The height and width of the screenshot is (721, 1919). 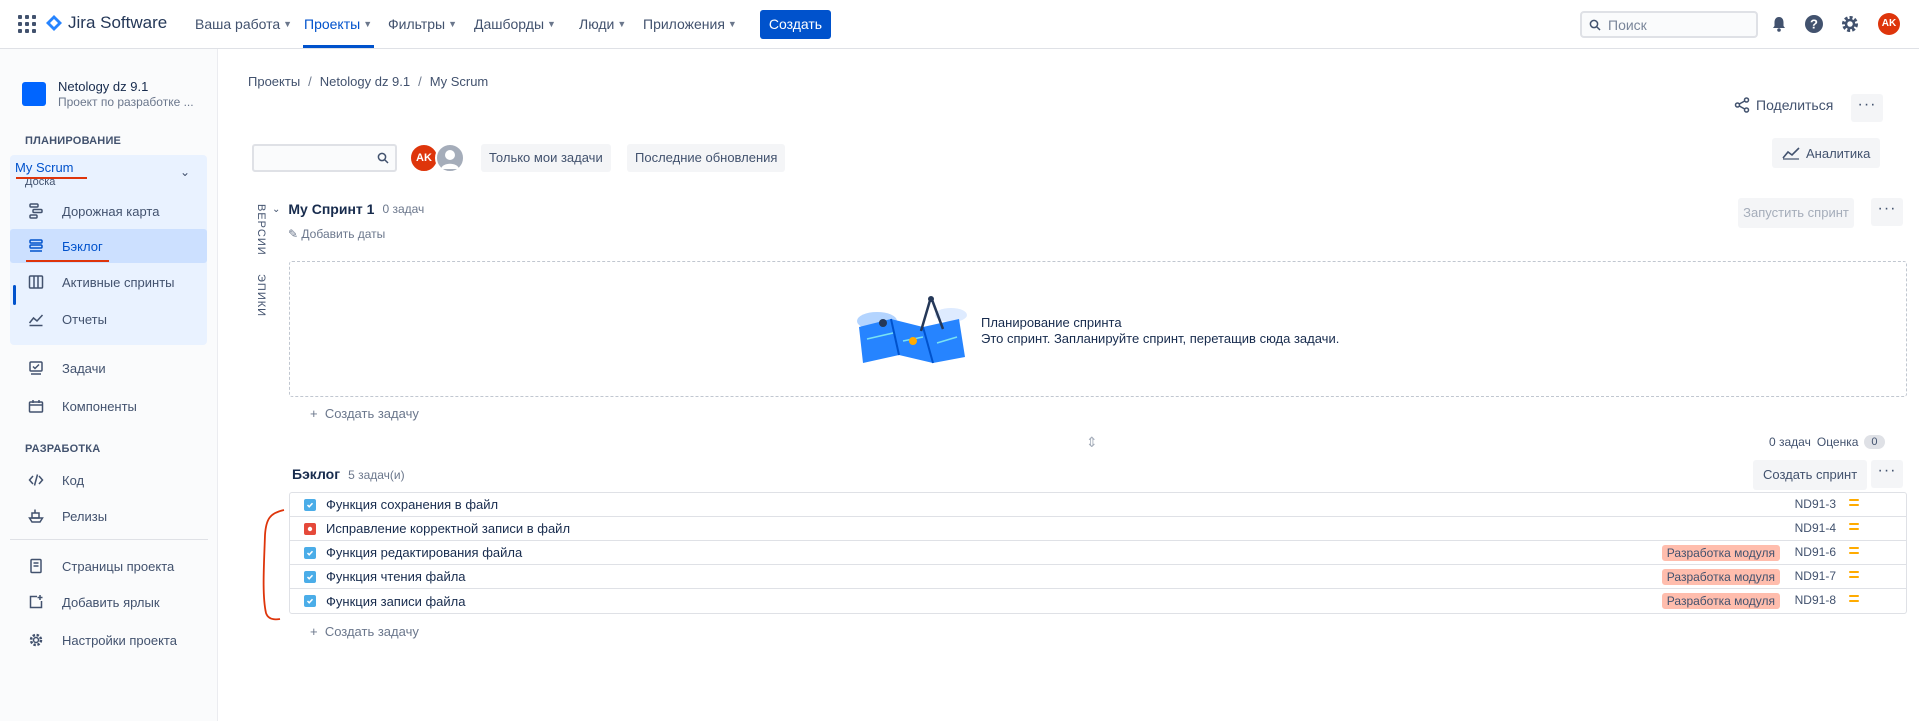 I want to click on jira-logo: Jira Software, so click(x=106, y=23).